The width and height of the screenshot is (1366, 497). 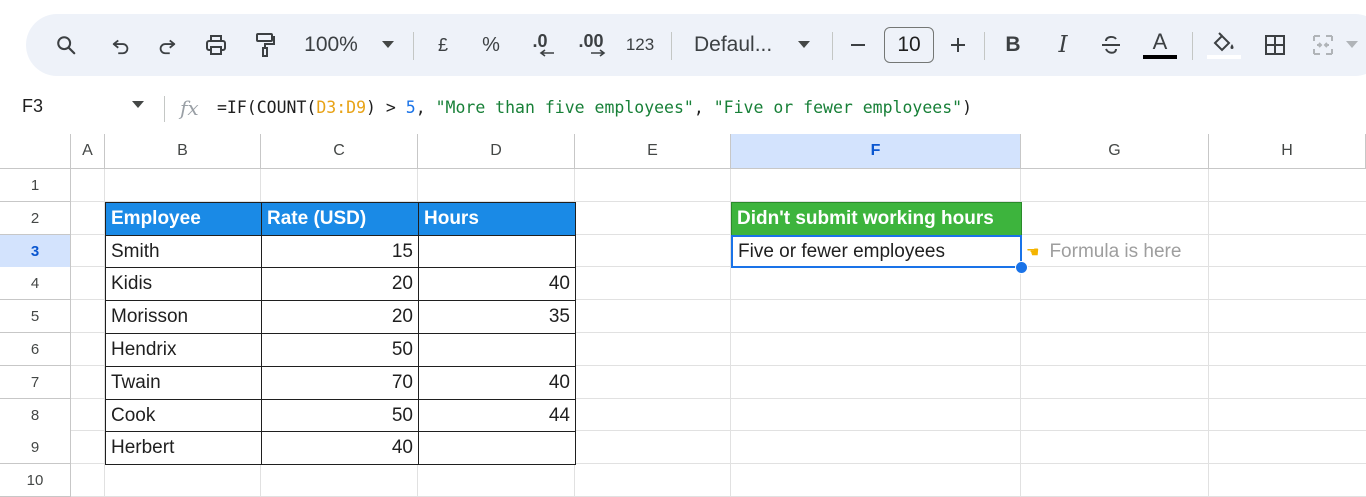 I want to click on employee-name-cell: Hendrix, so click(x=183, y=350).